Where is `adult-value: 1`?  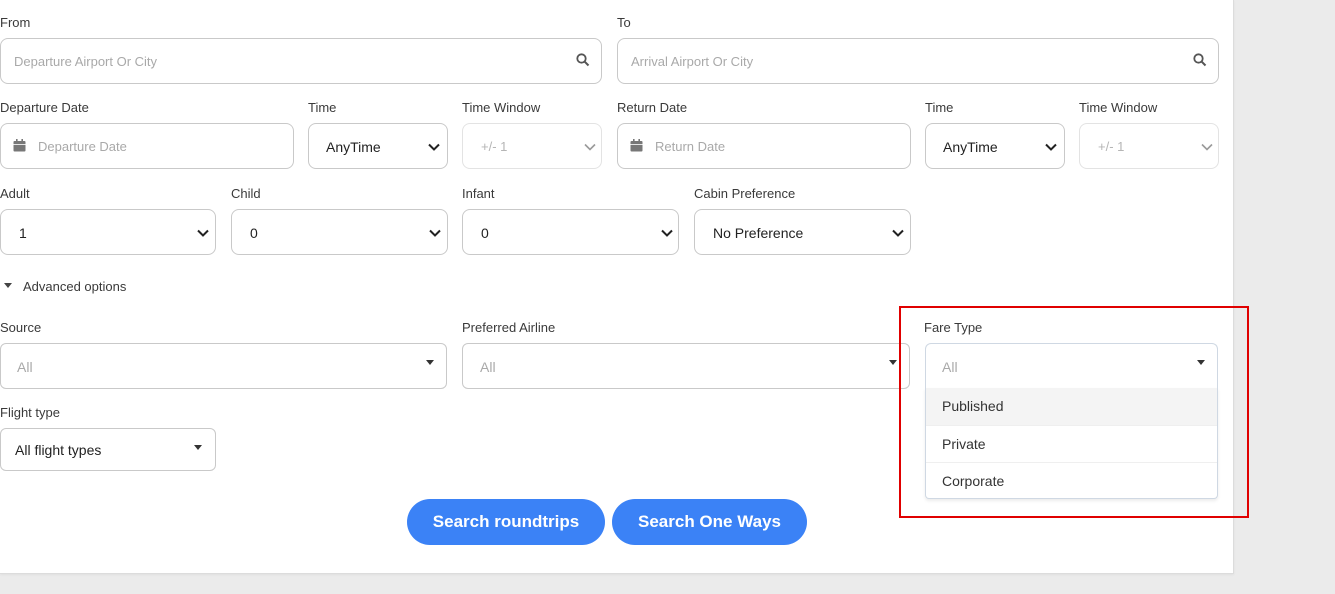 adult-value: 1 is located at coordinates (23, 233).